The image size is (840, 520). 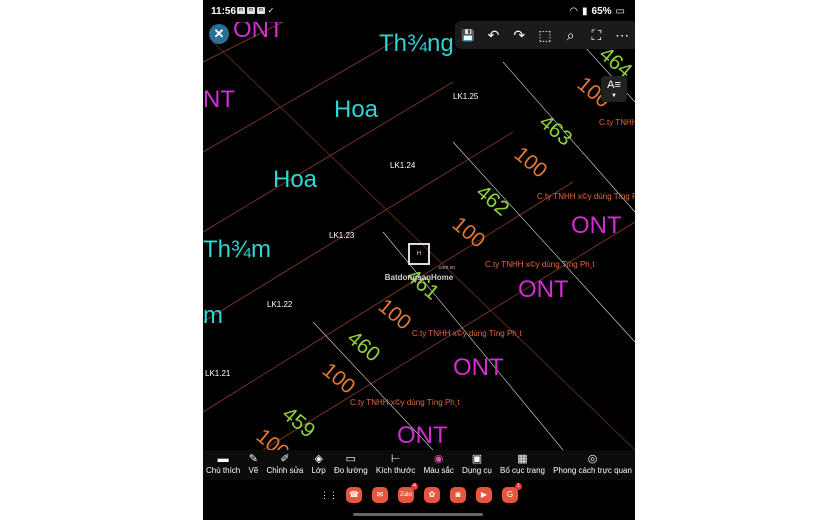 I want to click on dimension-icon: ⊢, so click(x=395, y=459).